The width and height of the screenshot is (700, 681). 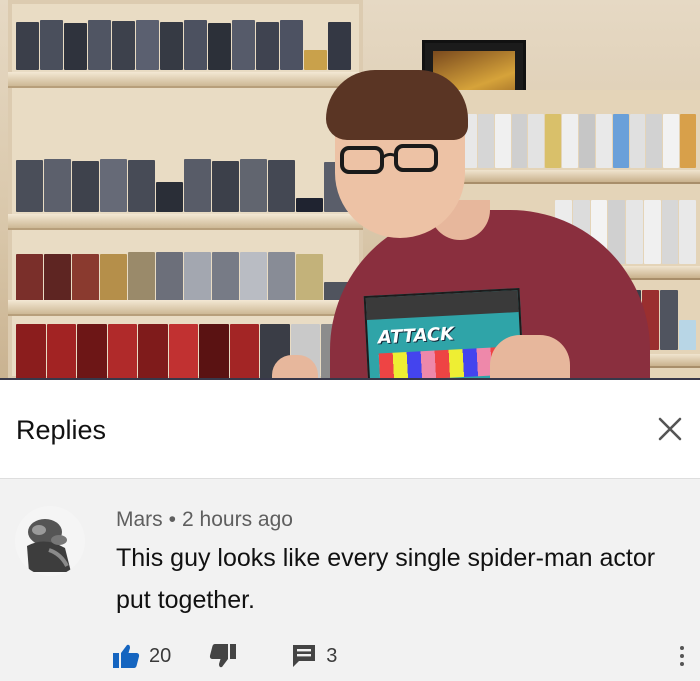 What do you see at coordinates (389, 159) in the screenshot?
I see `glasses` at bounding box center [389, 159].